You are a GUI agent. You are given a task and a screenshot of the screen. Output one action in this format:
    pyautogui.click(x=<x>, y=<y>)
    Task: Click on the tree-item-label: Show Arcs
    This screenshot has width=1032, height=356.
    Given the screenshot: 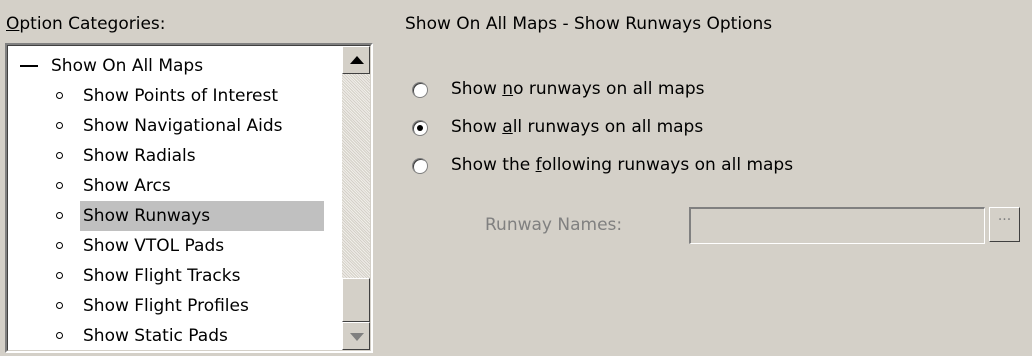 What is the action you would take?
    pyautogui.click(x=127, y=186)
    